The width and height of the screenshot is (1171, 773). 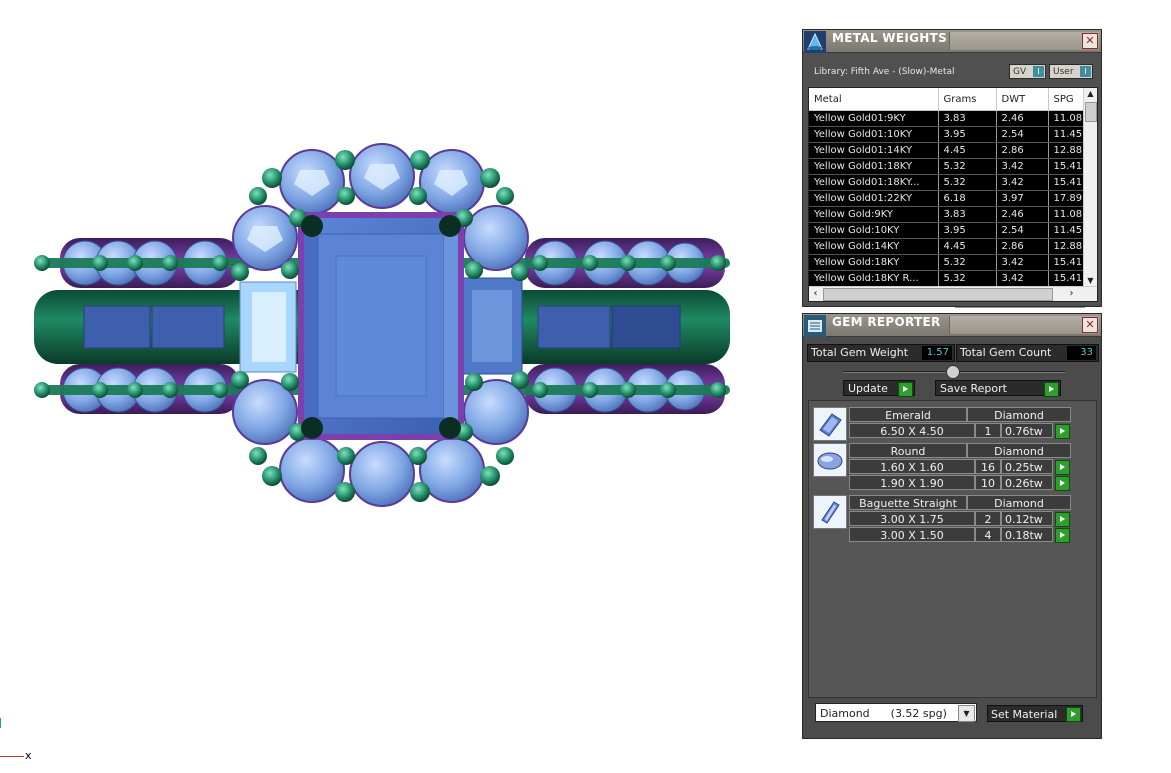 I want to click on table-row: Yellow Gold:14KY 4.45 2.86 12.88, so click(x=946, y=246).